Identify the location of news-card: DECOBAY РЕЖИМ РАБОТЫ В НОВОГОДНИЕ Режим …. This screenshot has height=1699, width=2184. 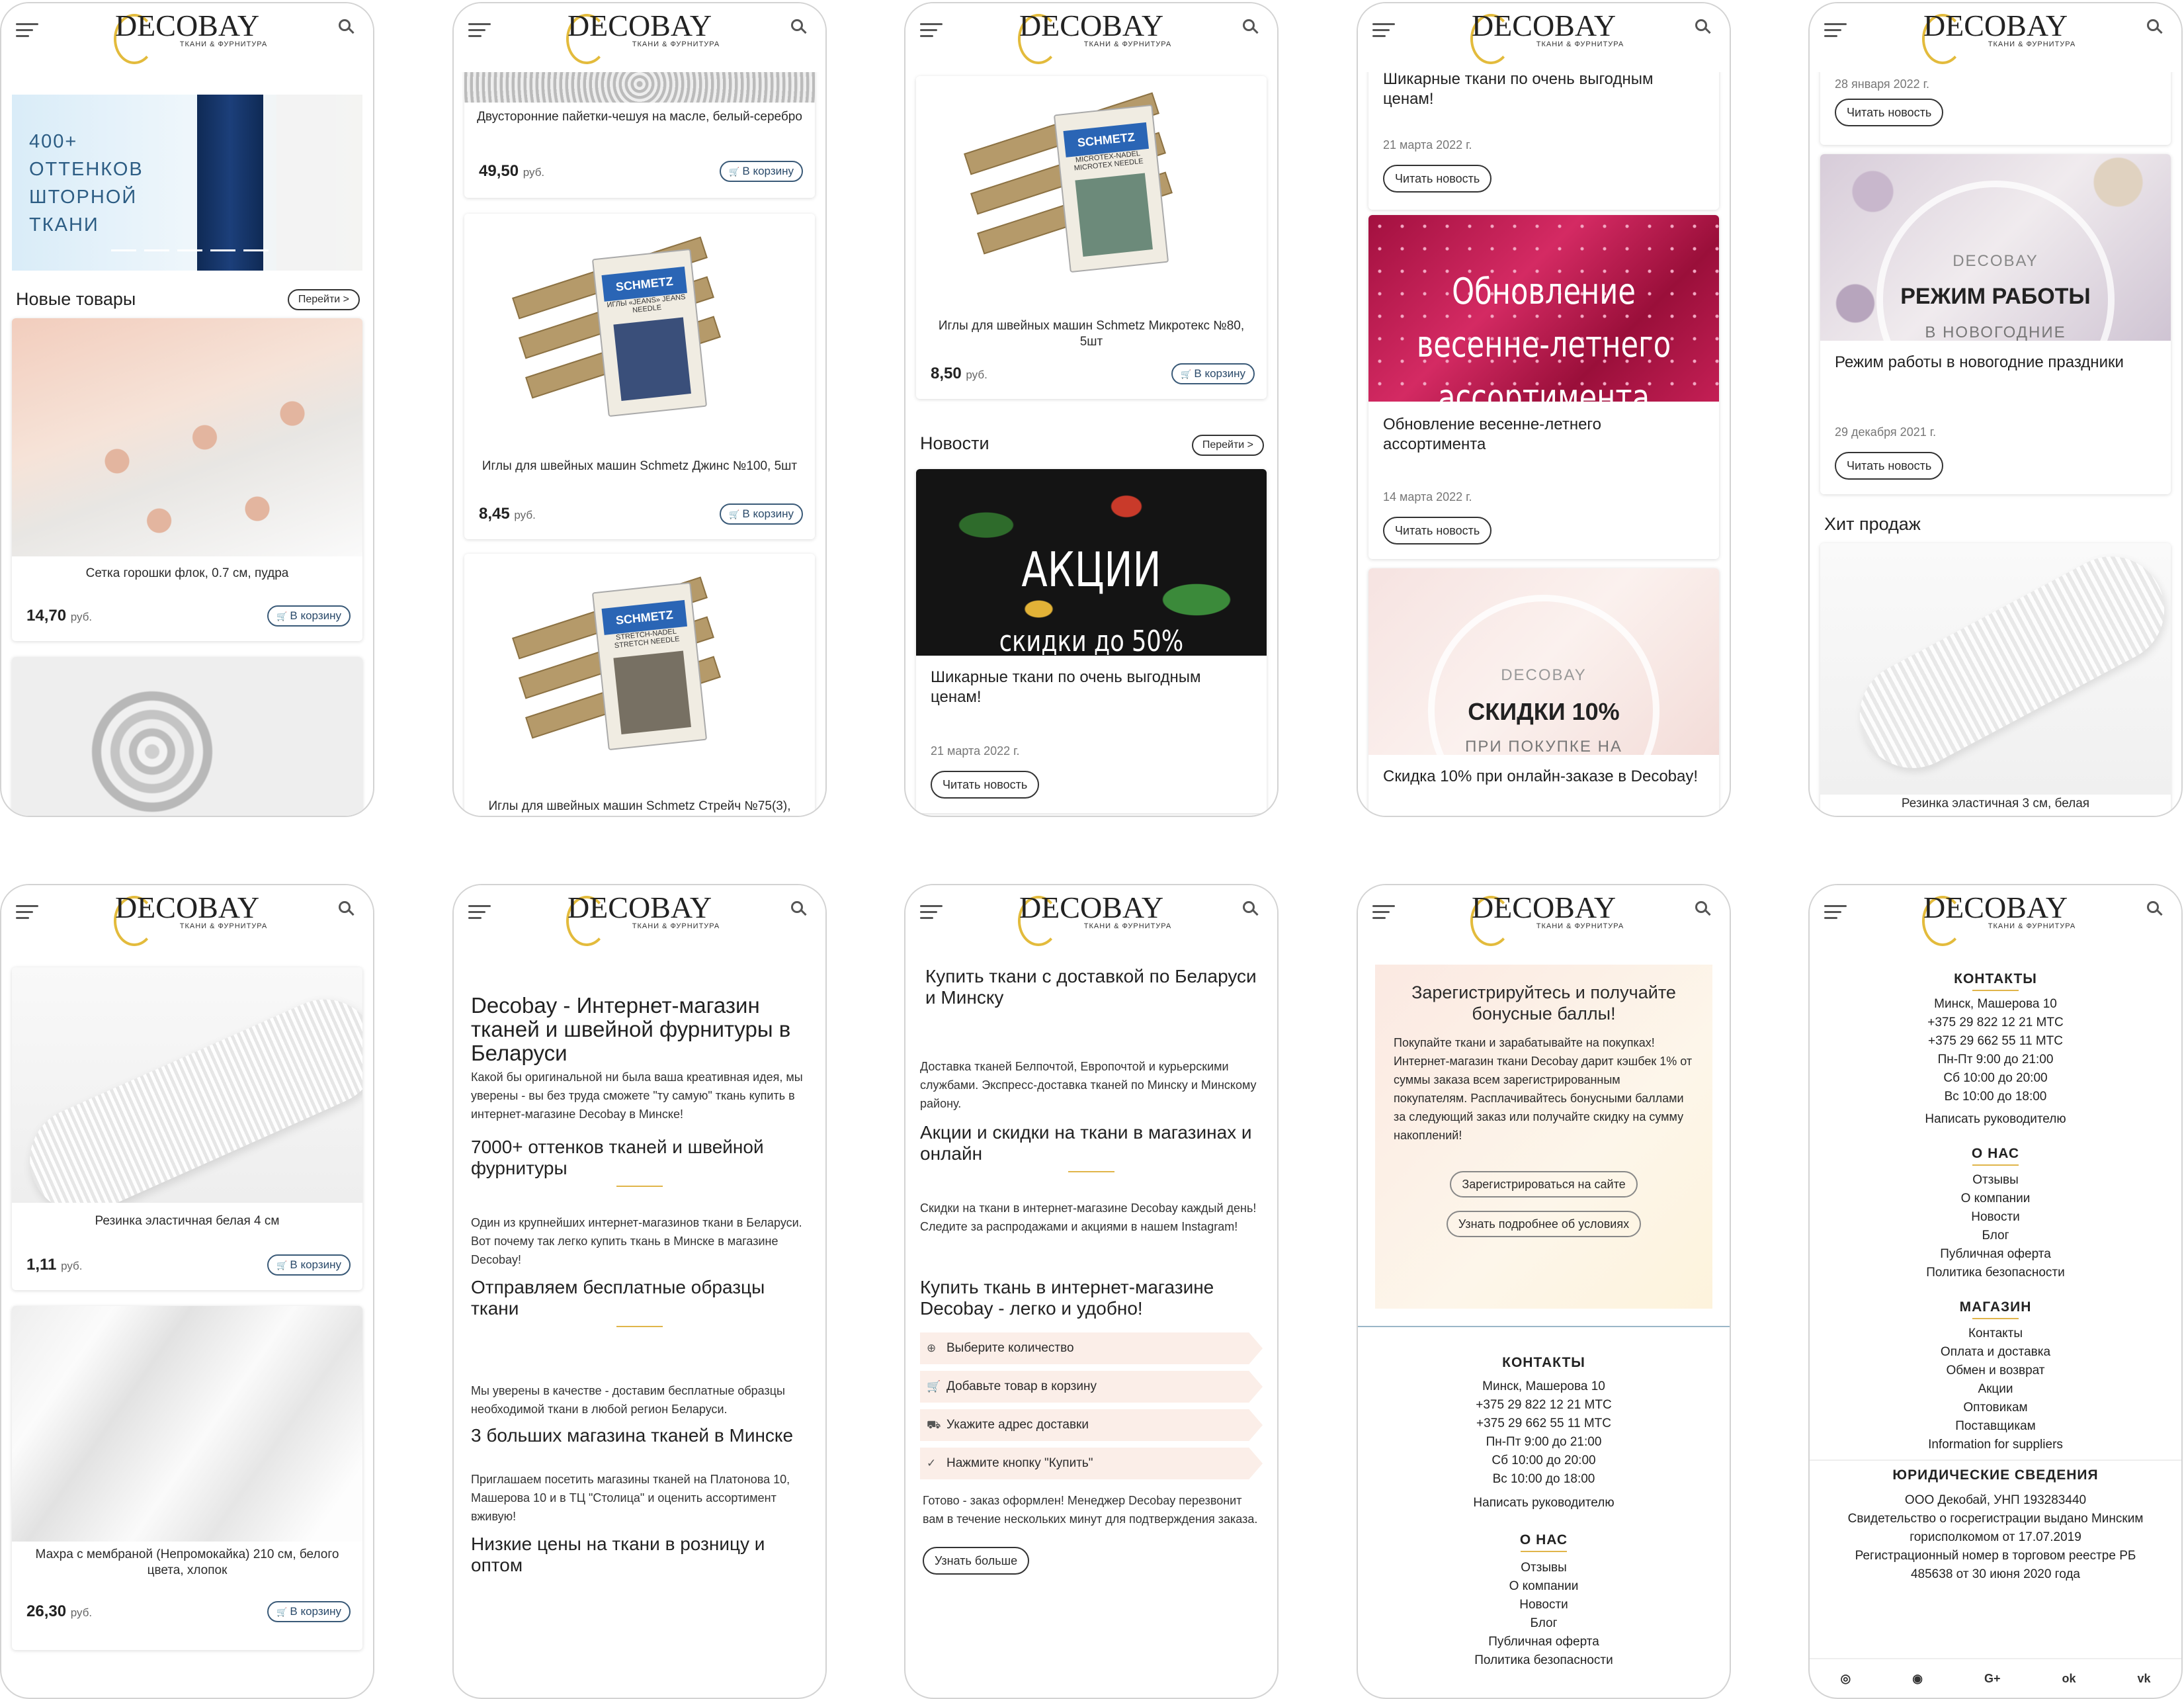
(1995, 324).